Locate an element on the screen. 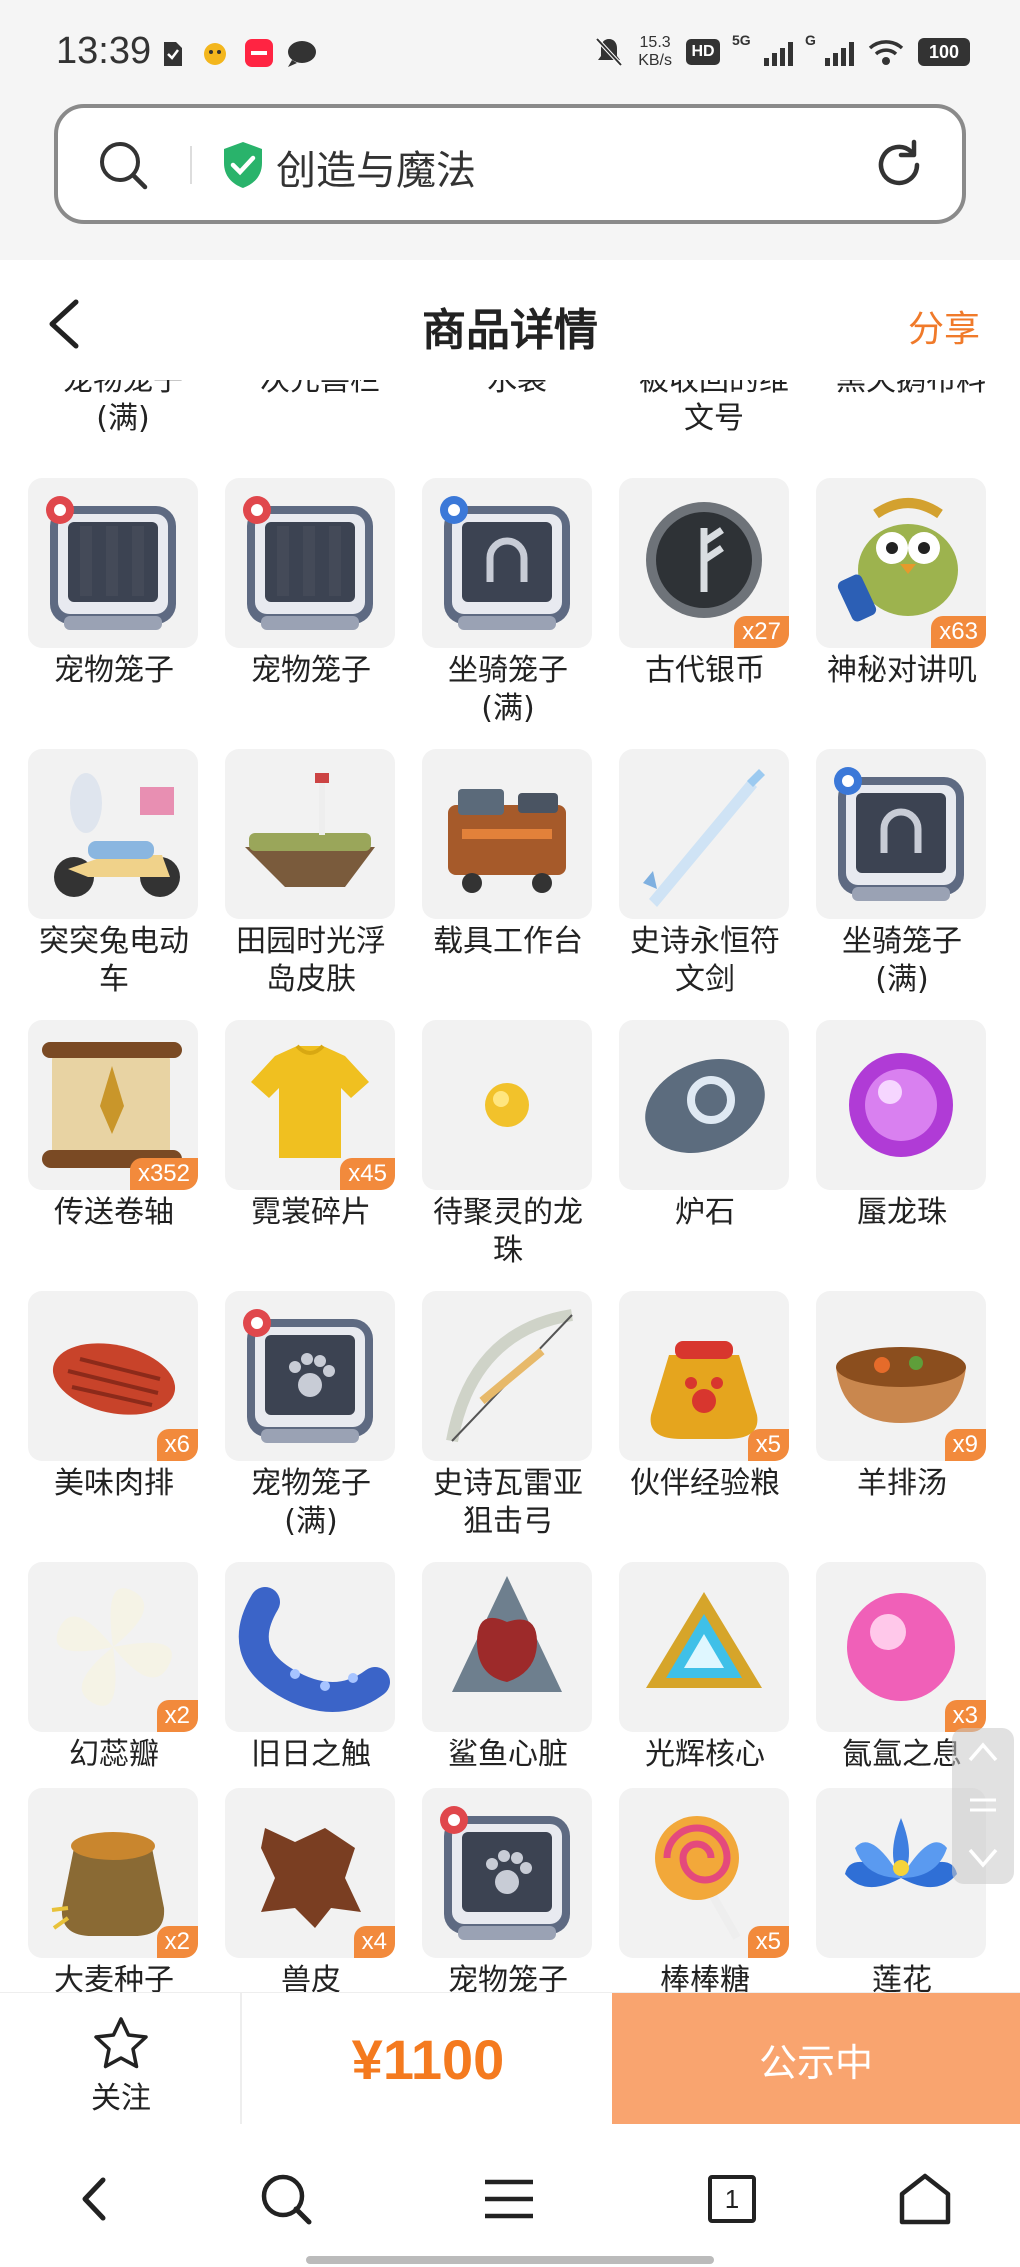 This screenshot has height=2267, width=1020. xiaohongshu-icon is located at coordinates (259, 53).